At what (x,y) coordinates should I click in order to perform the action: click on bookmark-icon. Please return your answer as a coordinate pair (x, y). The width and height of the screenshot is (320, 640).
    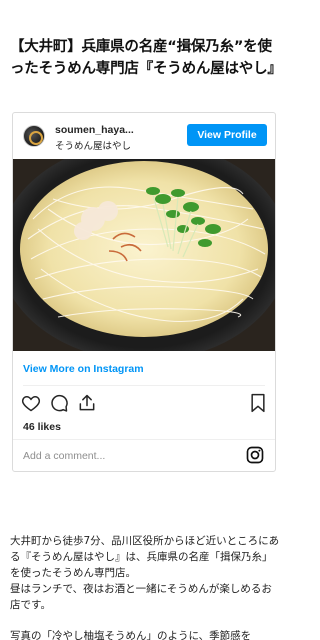
    Looking at the image, I should click on (258, 403).